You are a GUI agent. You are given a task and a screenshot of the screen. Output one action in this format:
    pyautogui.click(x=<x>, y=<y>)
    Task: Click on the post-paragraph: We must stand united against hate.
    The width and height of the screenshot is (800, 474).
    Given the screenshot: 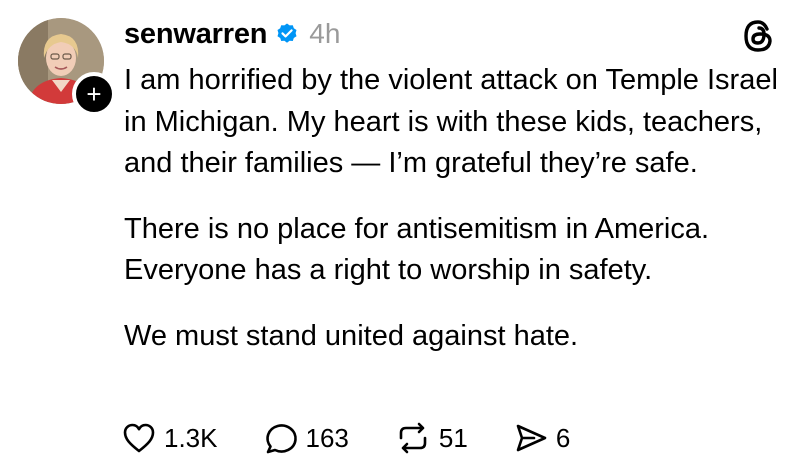 What is the action you would take?
    pyautogui.click(x=351, y=335)
    